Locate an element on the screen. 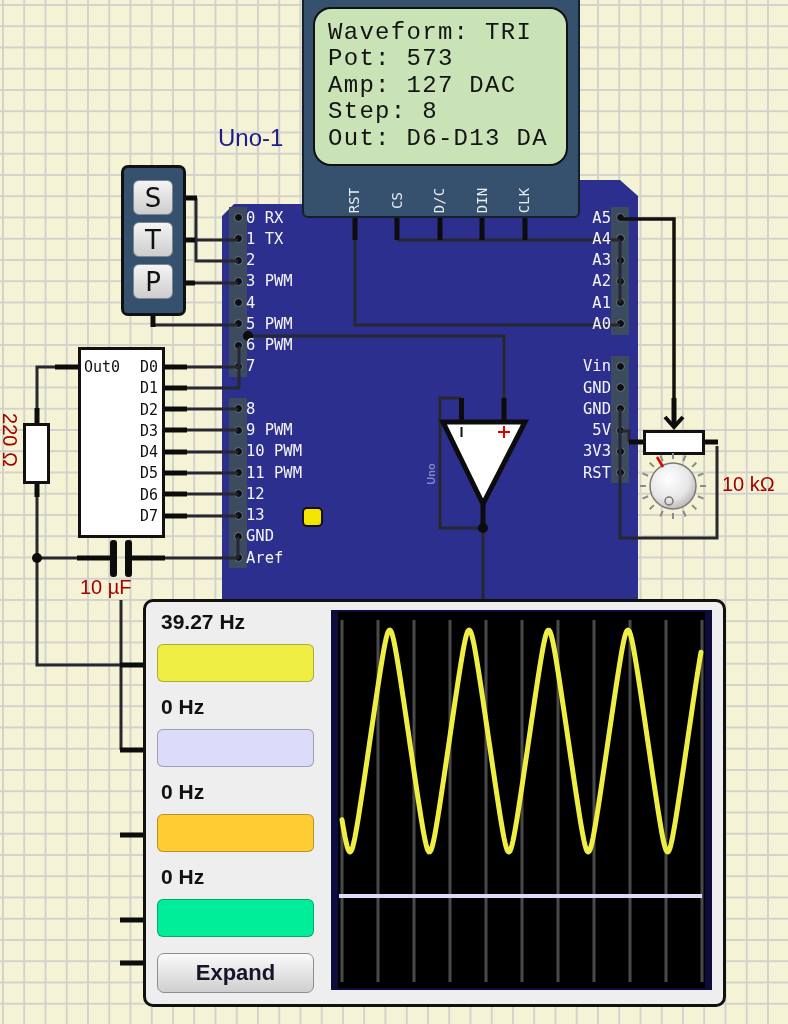 The height and width of the screenshot is (1024, 788). lcd-text-line: Out: D6-D13 DA is located at coordinates (438, 138).